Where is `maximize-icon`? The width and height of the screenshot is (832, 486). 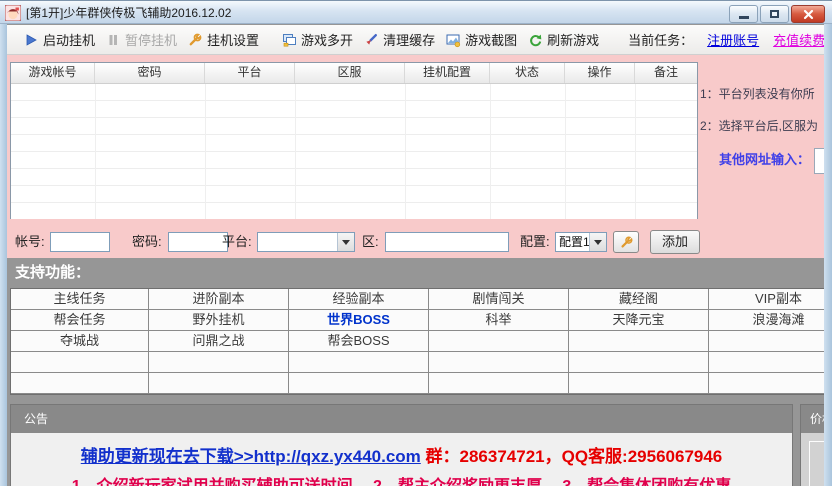
maximize-icon is located at coordinates (774, 14).